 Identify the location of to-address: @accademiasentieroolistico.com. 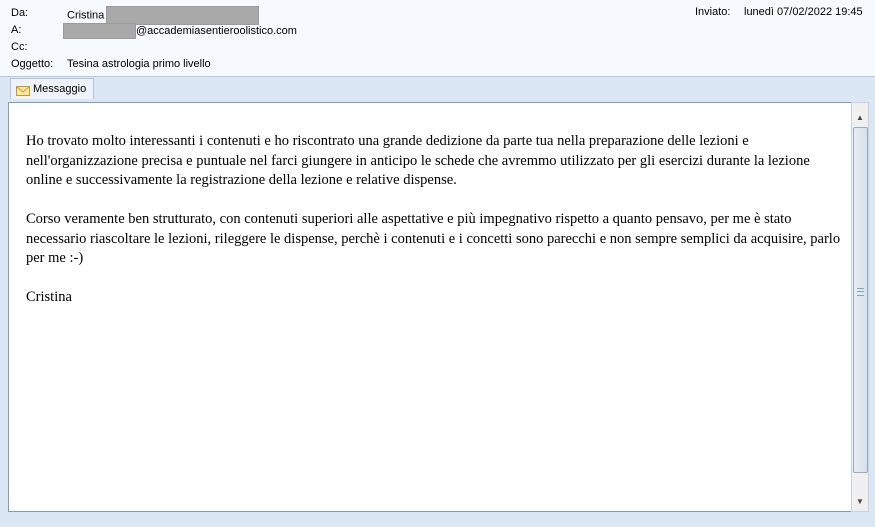
(216, 30).